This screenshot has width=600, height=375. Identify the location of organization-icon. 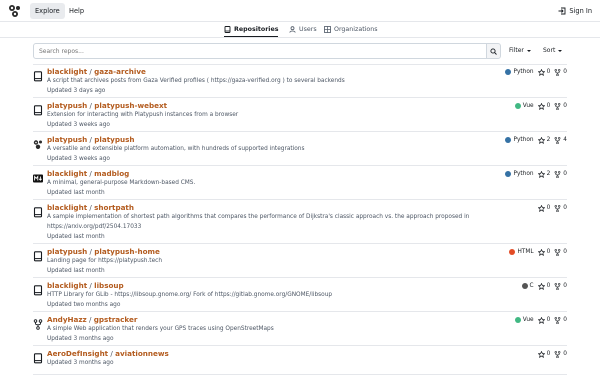
(327, 29).